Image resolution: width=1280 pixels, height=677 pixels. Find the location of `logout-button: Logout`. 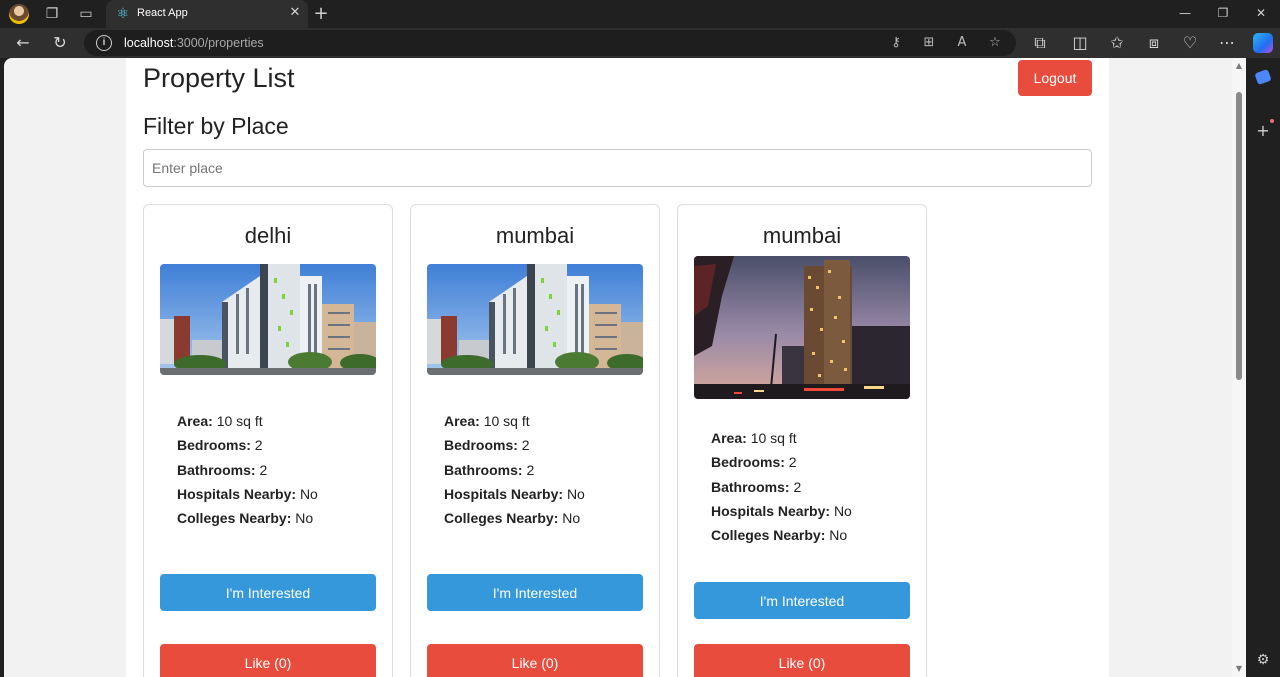

logout-button: Logout is located at coordinates (1055, 78).